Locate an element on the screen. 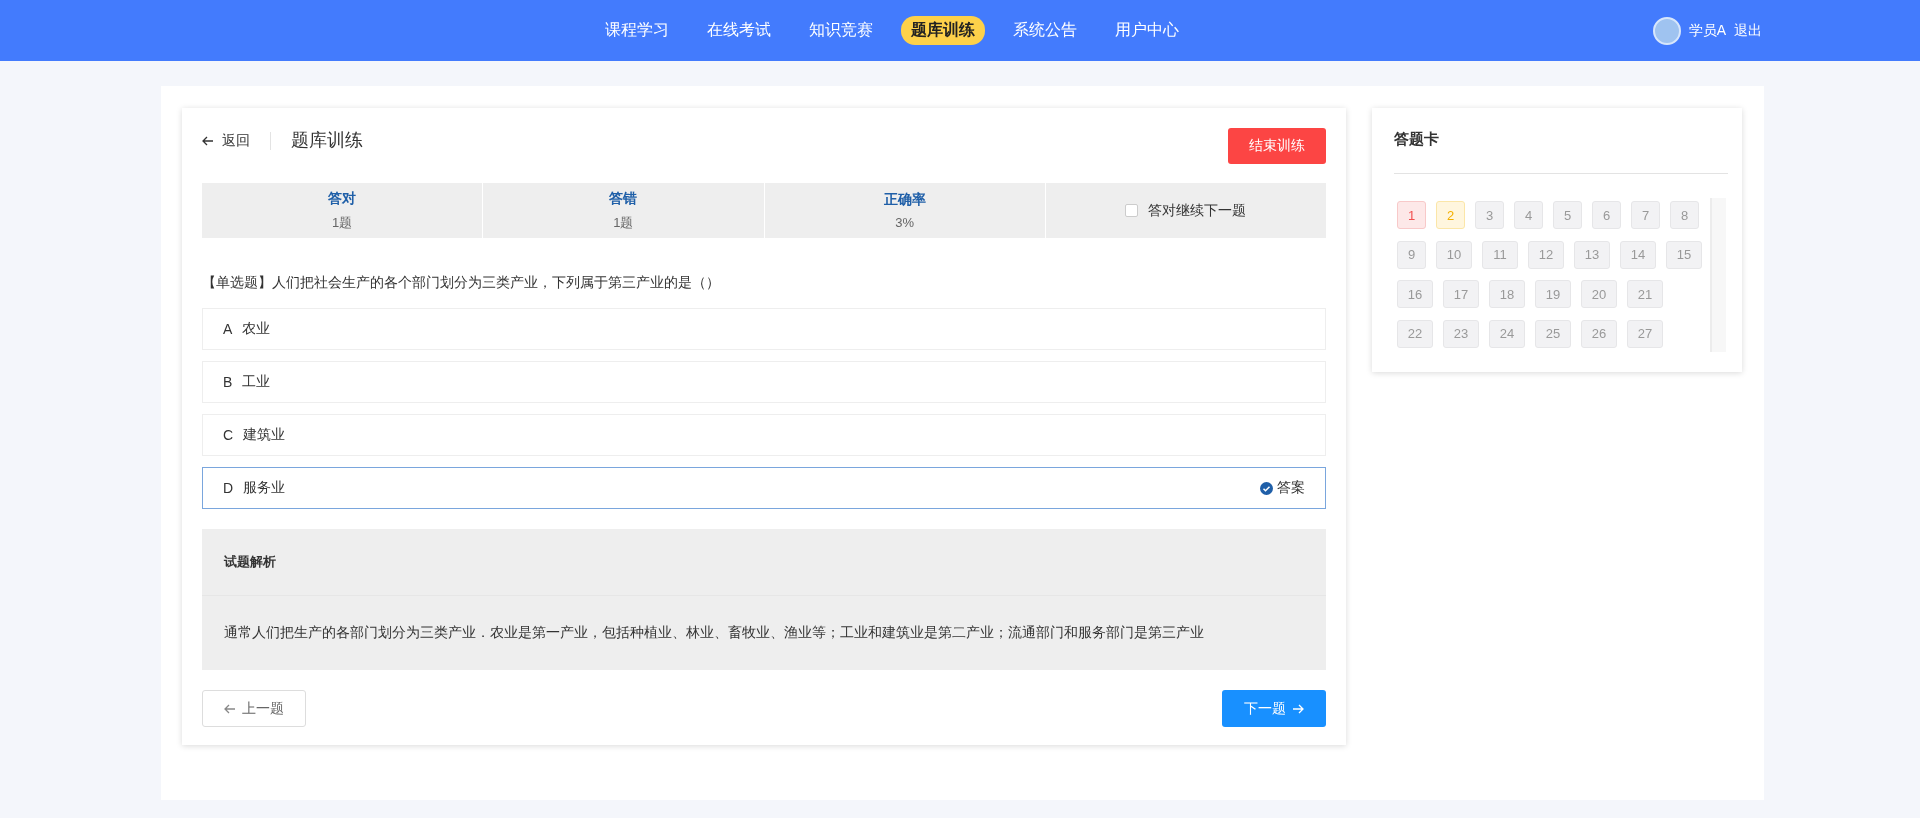 The width and height of the screenshot is (1920, 818). question-number: 23 is located at coordinates (1461, 333).